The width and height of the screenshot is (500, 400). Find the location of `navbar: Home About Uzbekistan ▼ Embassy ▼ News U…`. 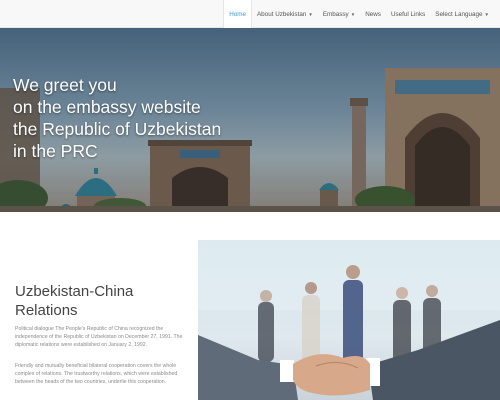

navbar: Home About Uzbekistan ▼ Embassy ▼ News U… is located at coordinates (250, 14).